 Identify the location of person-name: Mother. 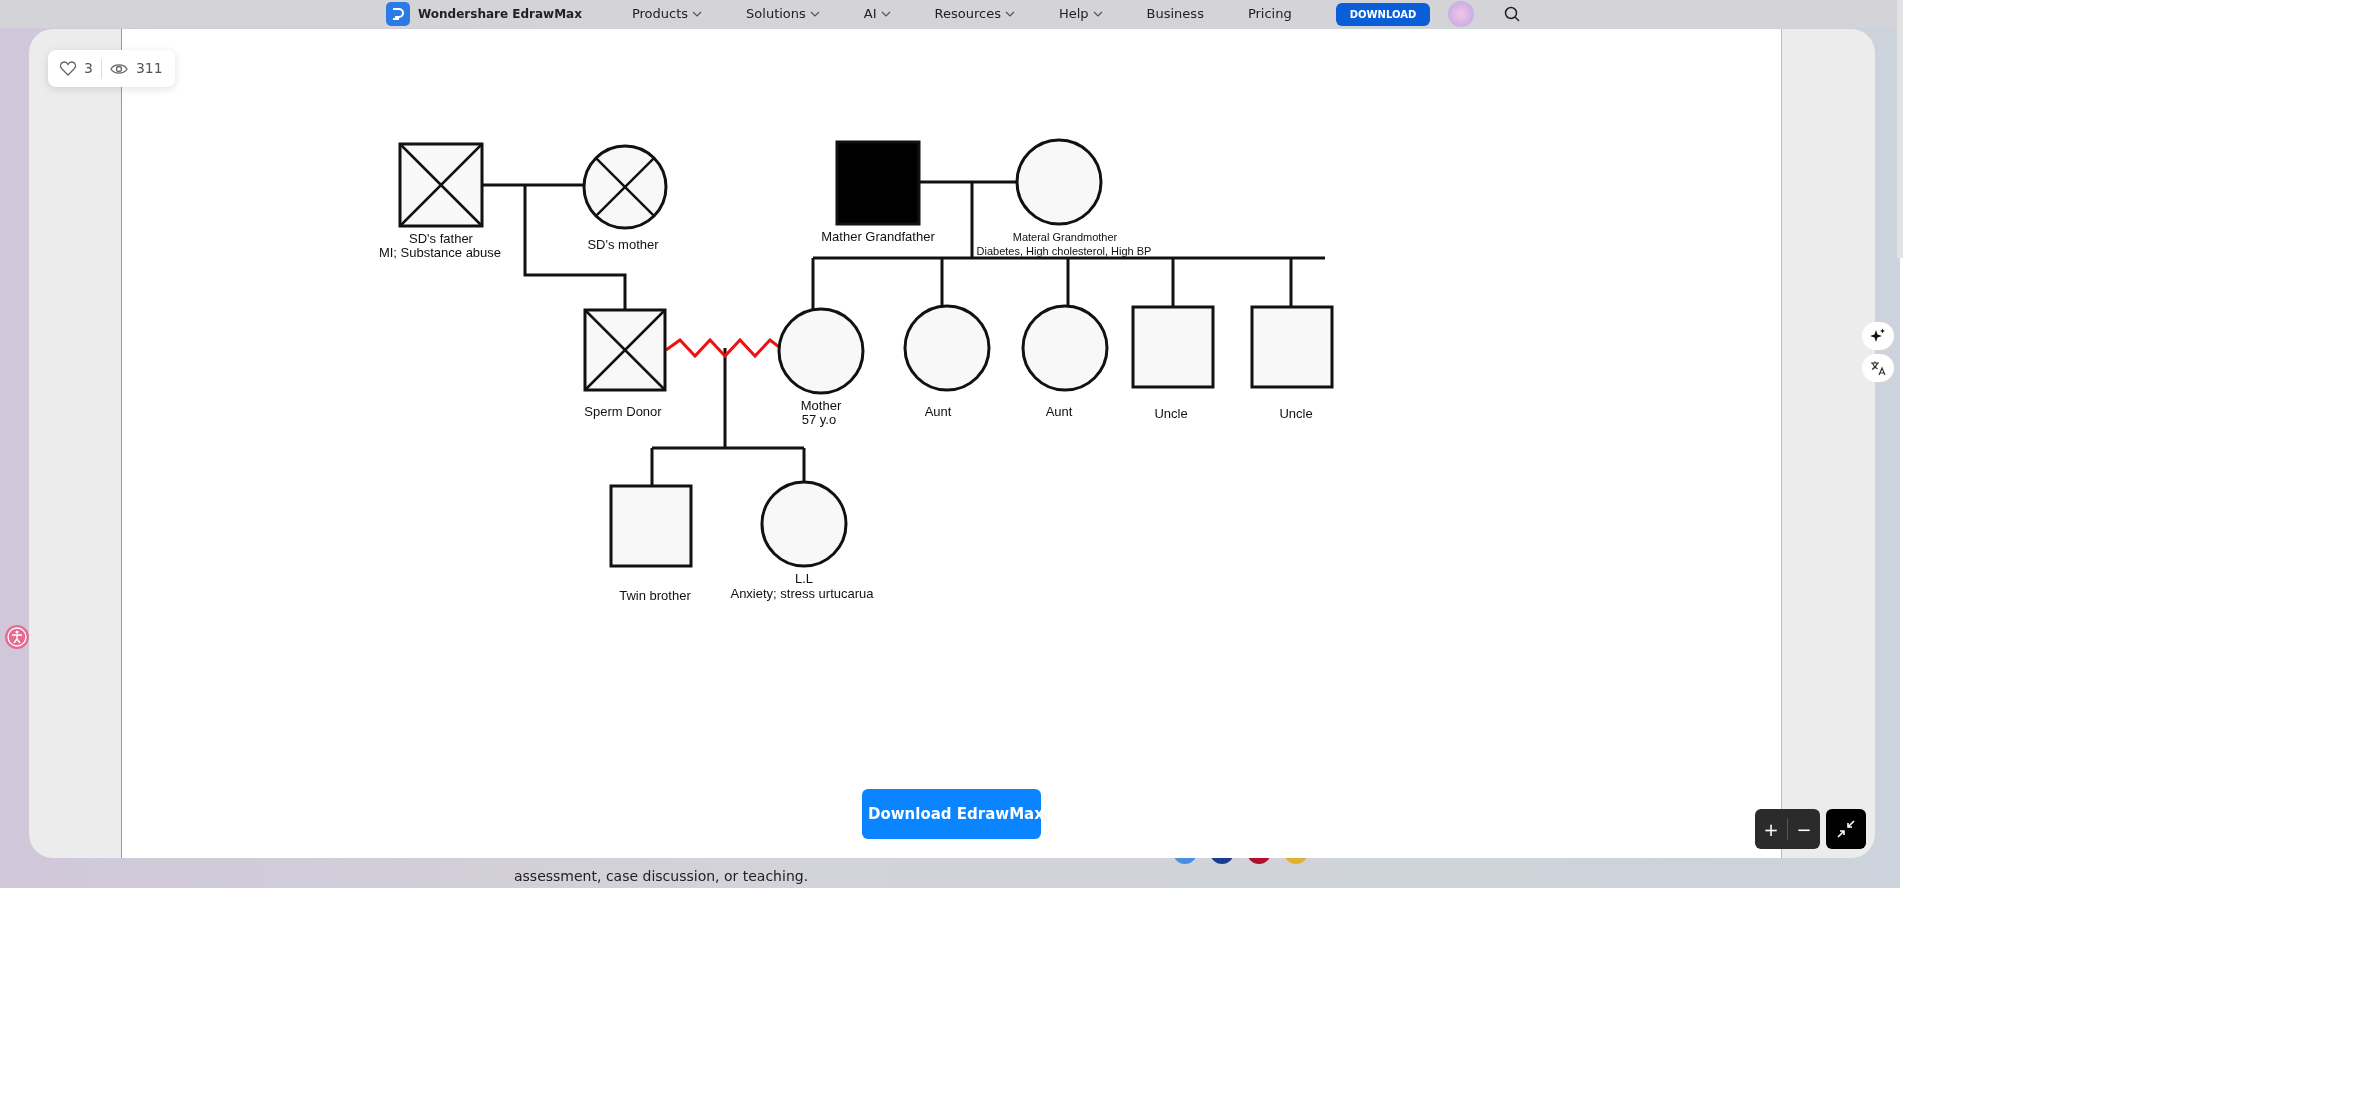
(821, 406).